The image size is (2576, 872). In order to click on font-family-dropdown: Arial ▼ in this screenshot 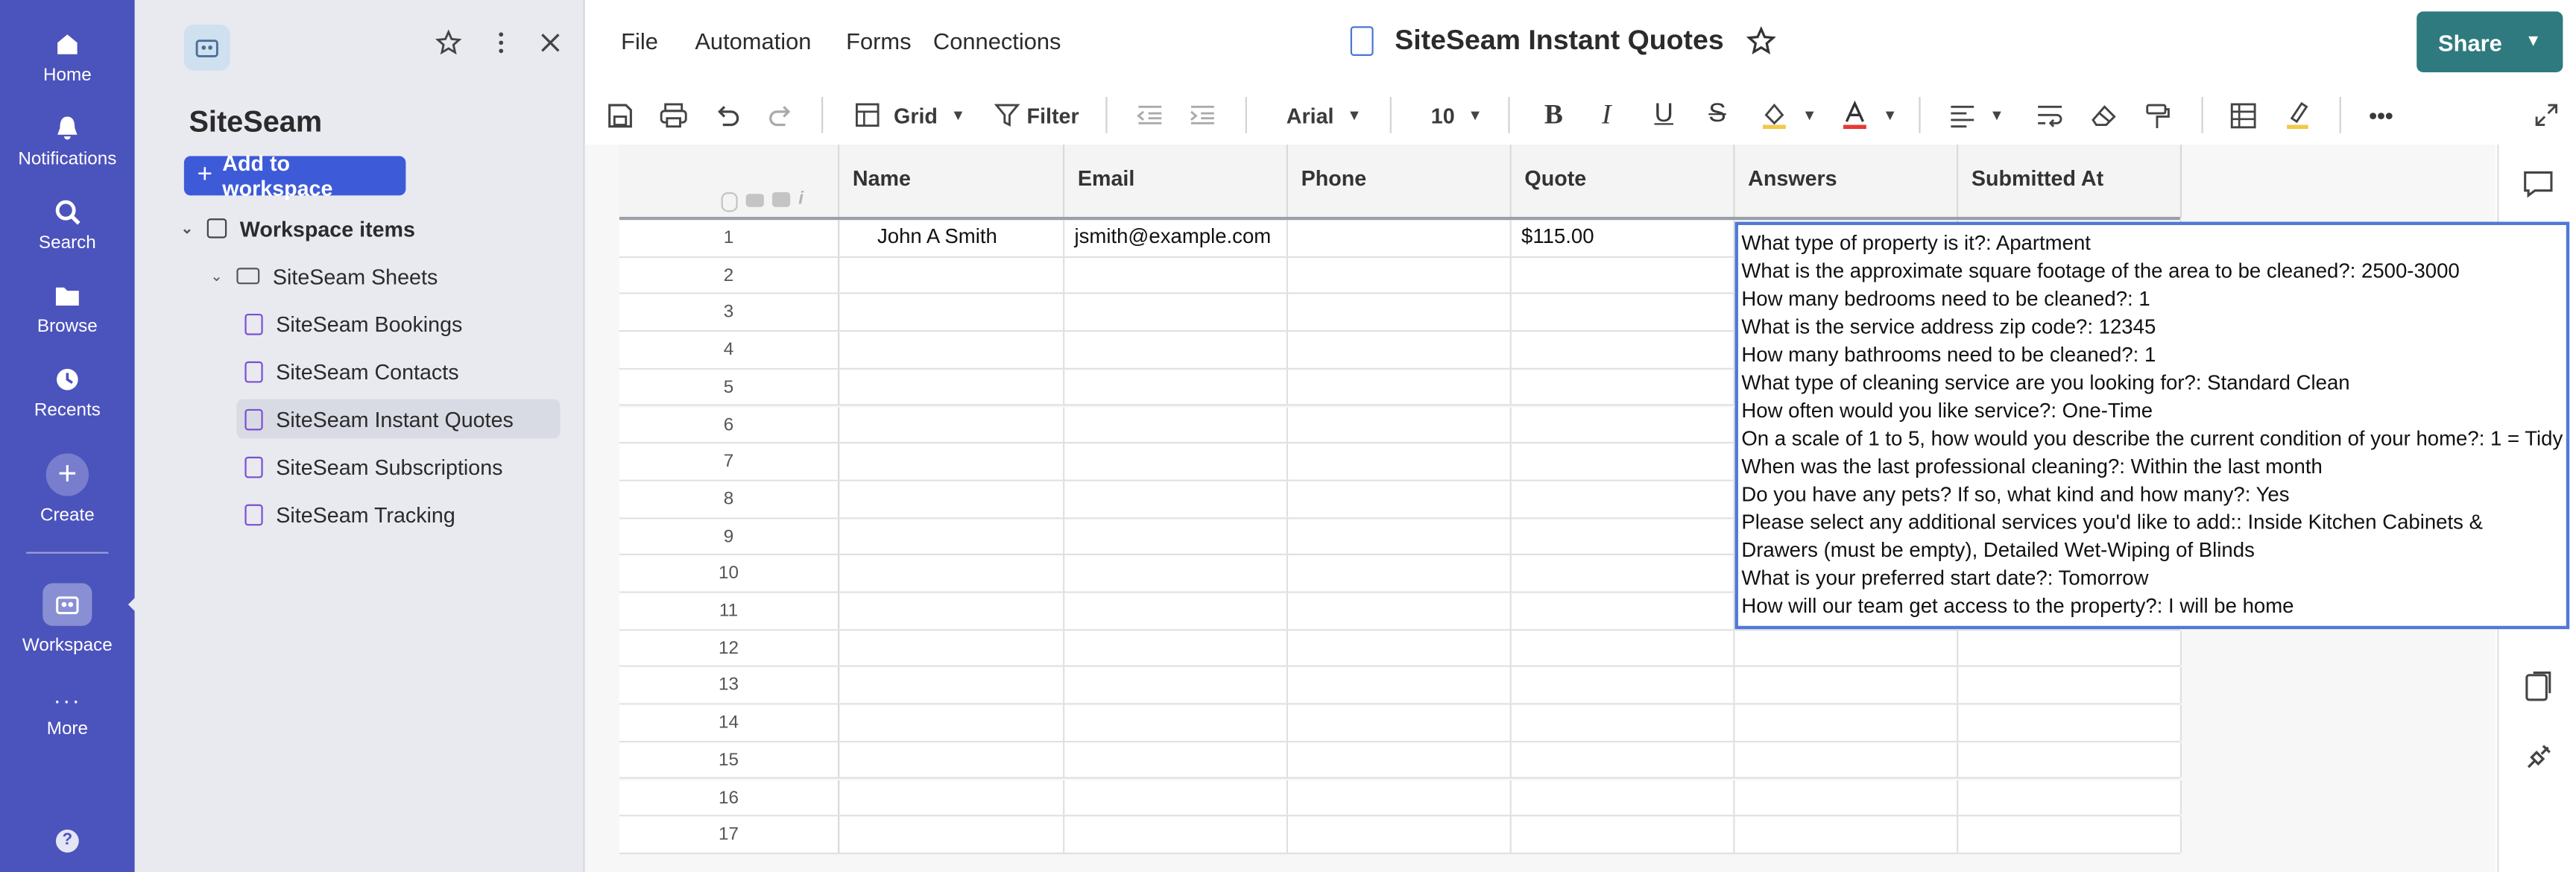, I will do `click(1325, 115)`.